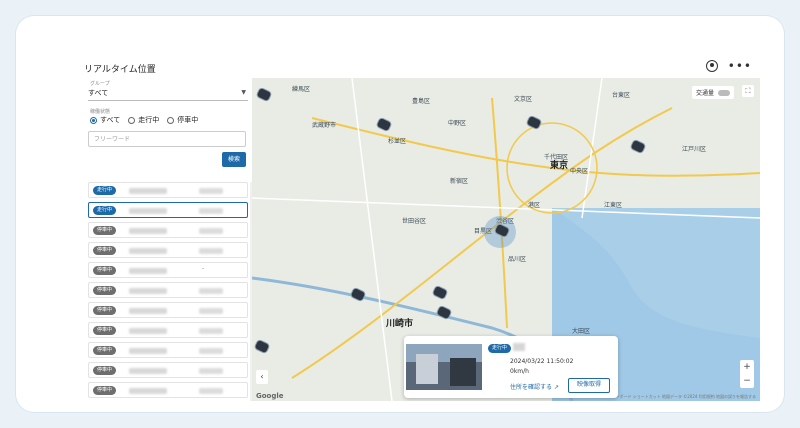 The image size is (800, 428). Describe the element at coordinates (182, 120) in the screenshot. I see `status-radio-stopped: 停車中` at that location.